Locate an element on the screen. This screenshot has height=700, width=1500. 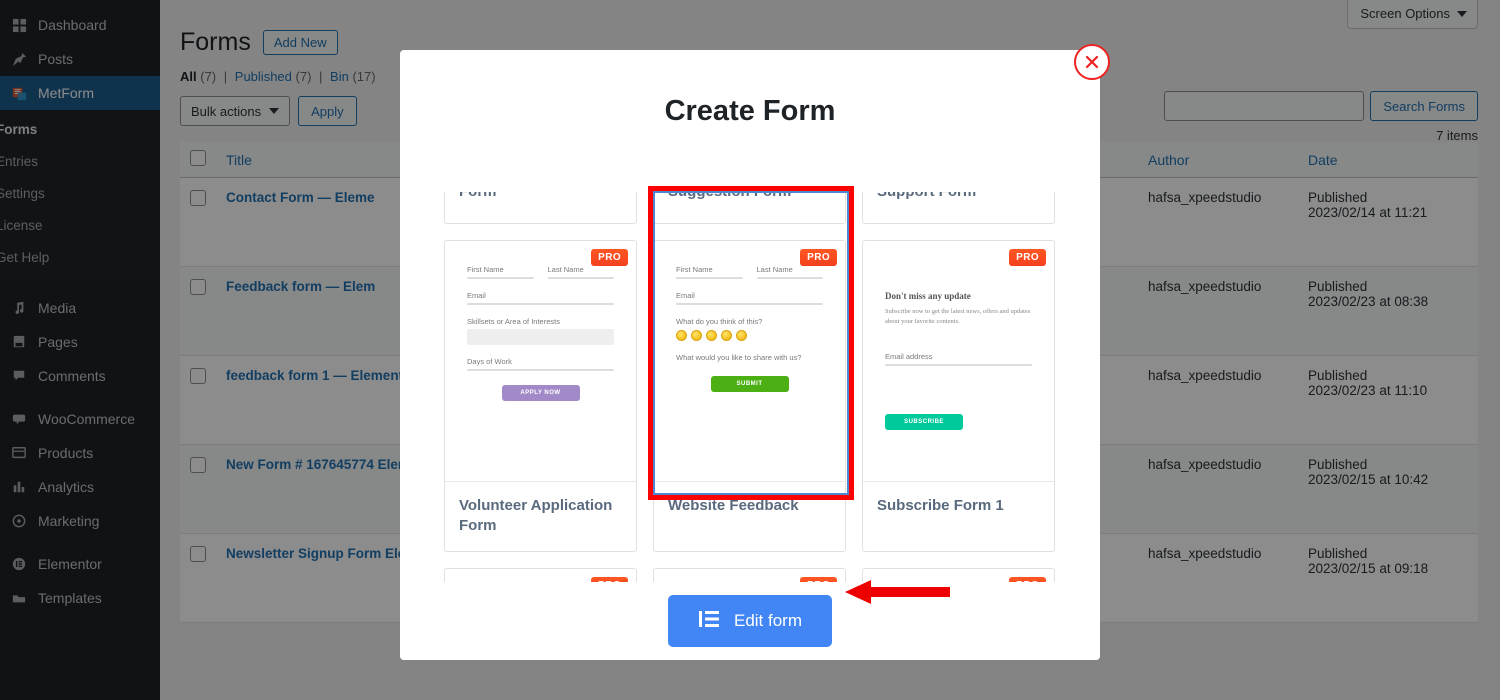
preview-field-label: What would you like to share with us? is located at coordinates (739, 357).